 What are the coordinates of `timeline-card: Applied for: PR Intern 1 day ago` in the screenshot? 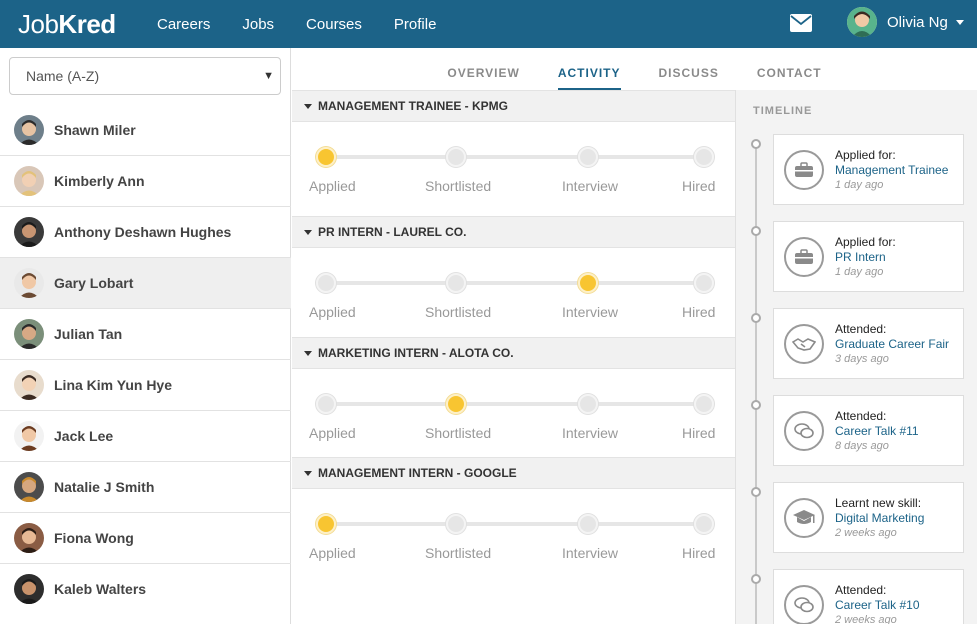 It's located at (868, 256).